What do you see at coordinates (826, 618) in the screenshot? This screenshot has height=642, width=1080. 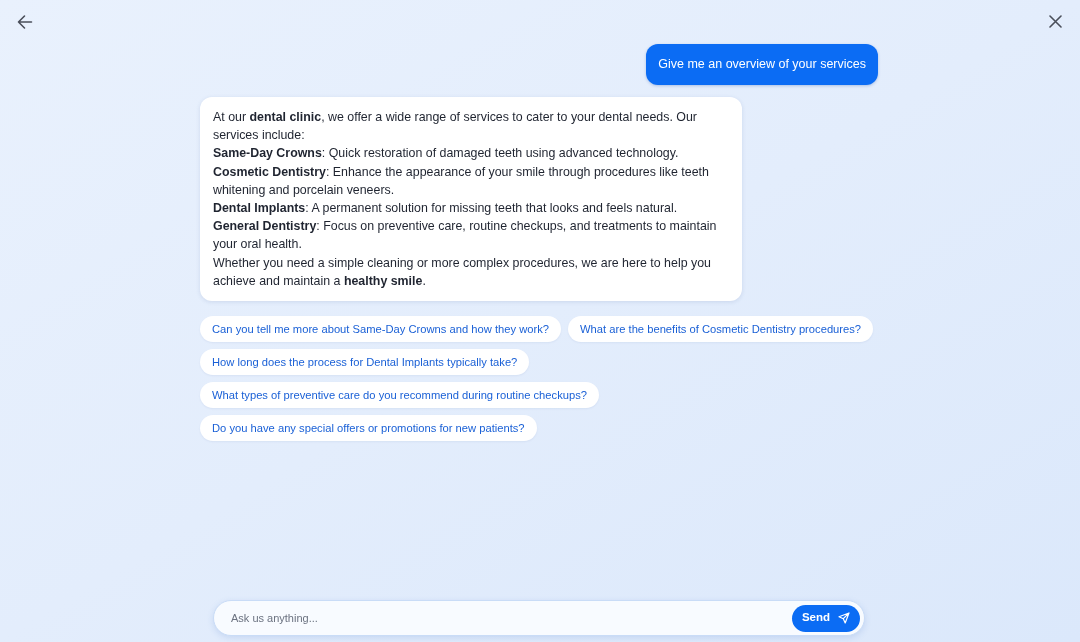 I see `send-button: Send` at bounding box center [826, 618].